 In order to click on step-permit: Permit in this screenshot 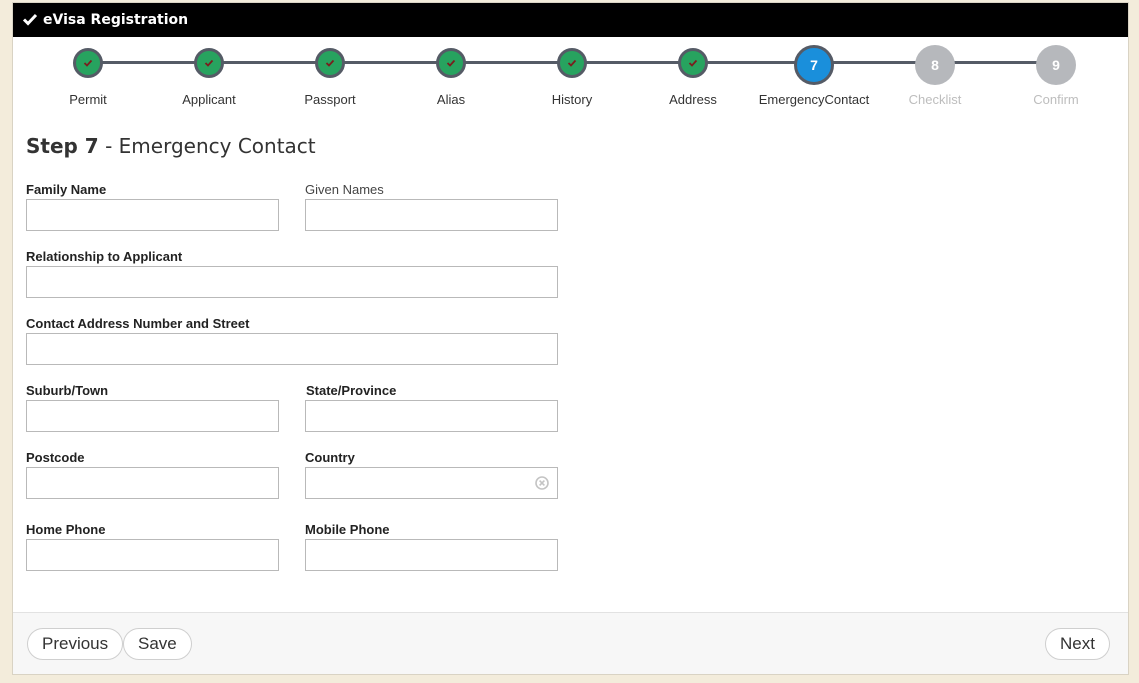, I will do `click(88, 76)`.